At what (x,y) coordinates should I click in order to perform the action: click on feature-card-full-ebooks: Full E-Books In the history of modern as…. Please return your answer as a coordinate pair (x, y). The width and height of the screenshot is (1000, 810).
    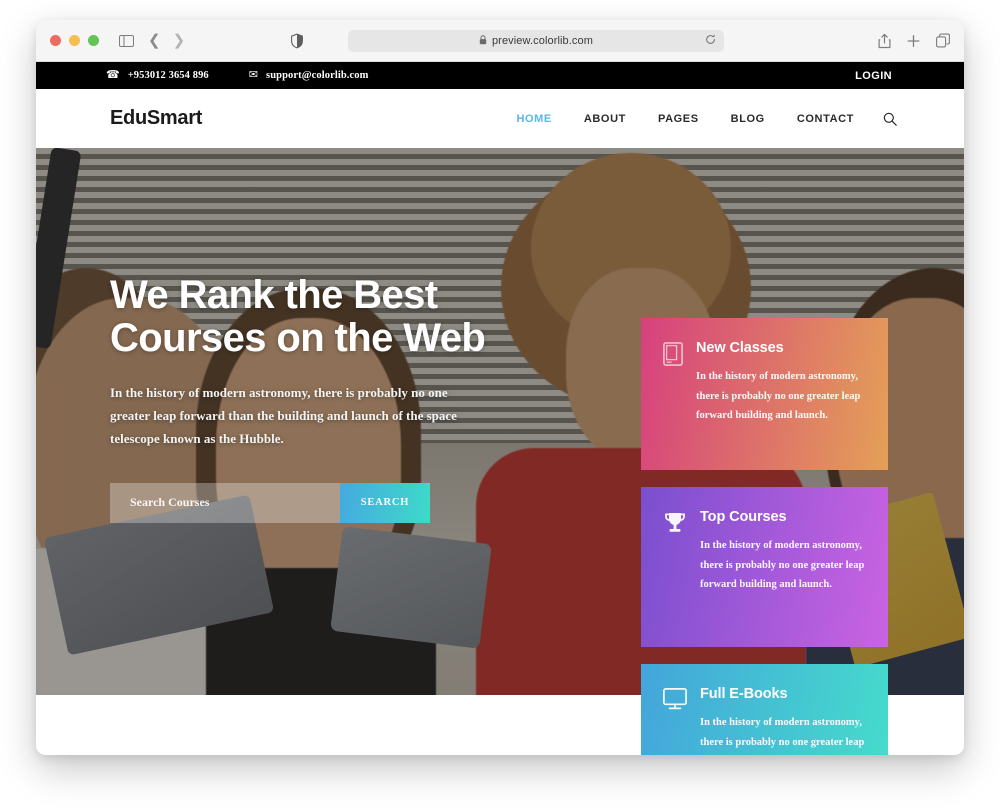
    Looking at the image, I should click on (764, 709).